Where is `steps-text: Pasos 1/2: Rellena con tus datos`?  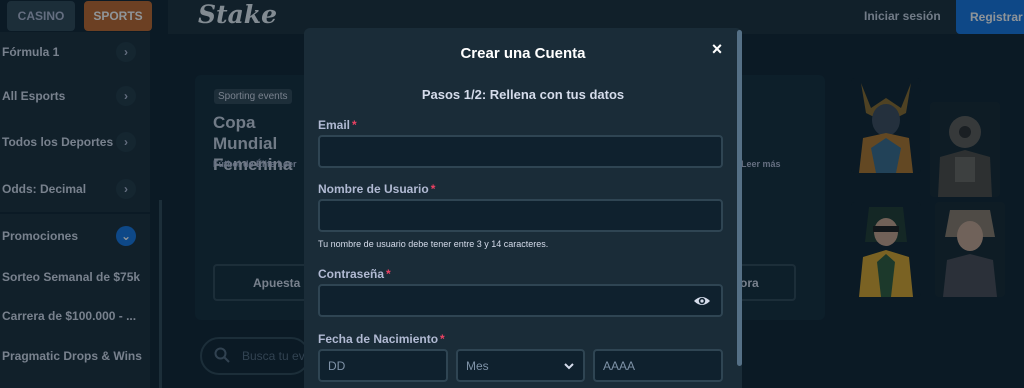 steps-text: Pasos 1/2: Rellena con tus datos is located at coordinates (523, 94).